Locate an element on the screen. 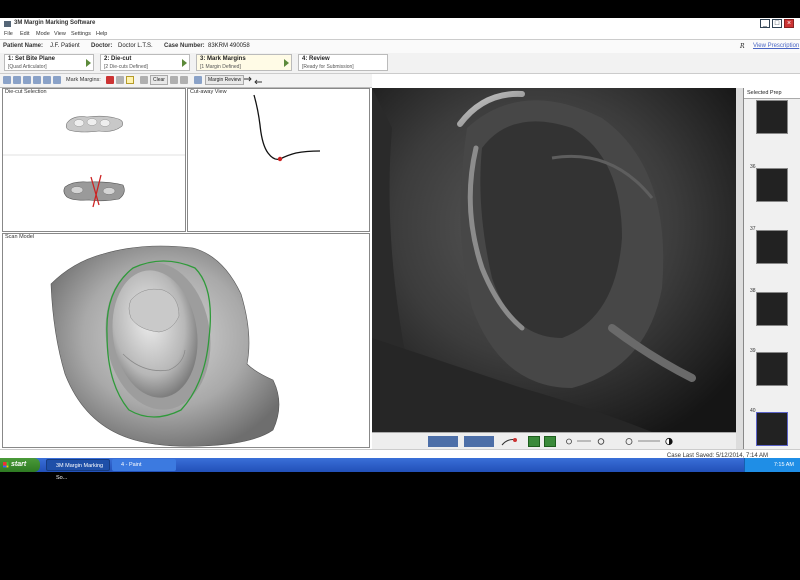 The height and width of the screenshot is (580, 800). thumbnail-number: 36 is located at coordinates (753, 167).